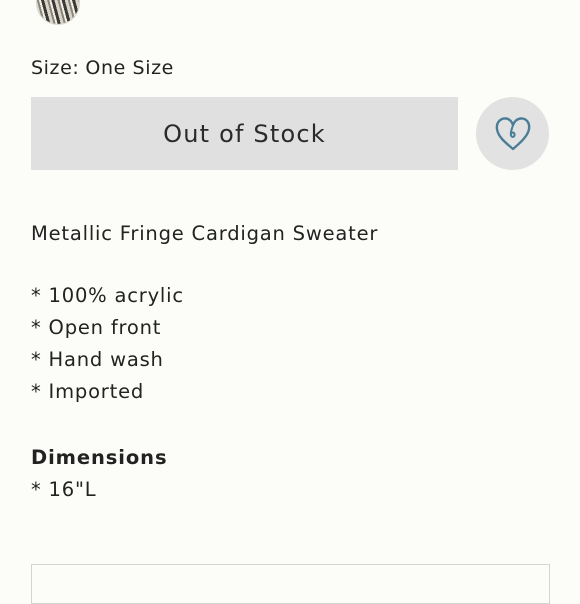 Image resolution: width=580 pixels, height=604 pixels. Describe the element at coordinates (107, 295) in the screenshot. I see `feature-item: * 100% acrylic` at that location.